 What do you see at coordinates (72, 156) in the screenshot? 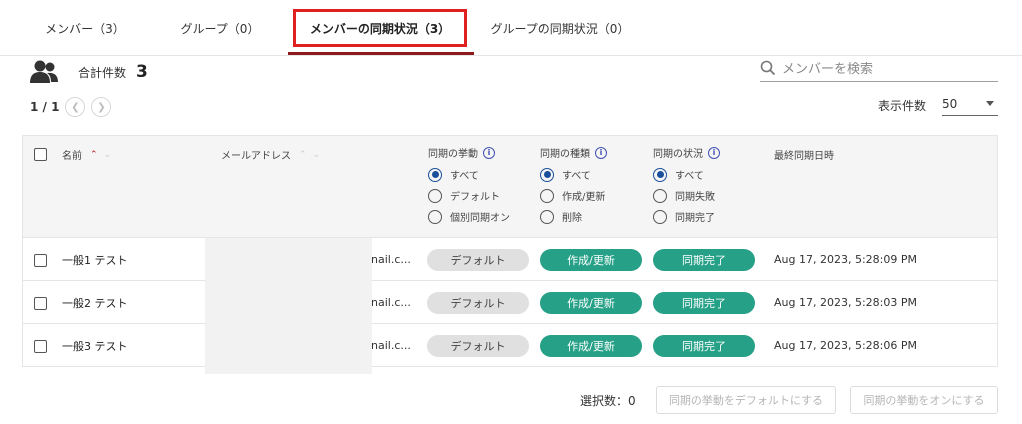
I see `header-name-label: 名前` at bounding box center [72, 156].